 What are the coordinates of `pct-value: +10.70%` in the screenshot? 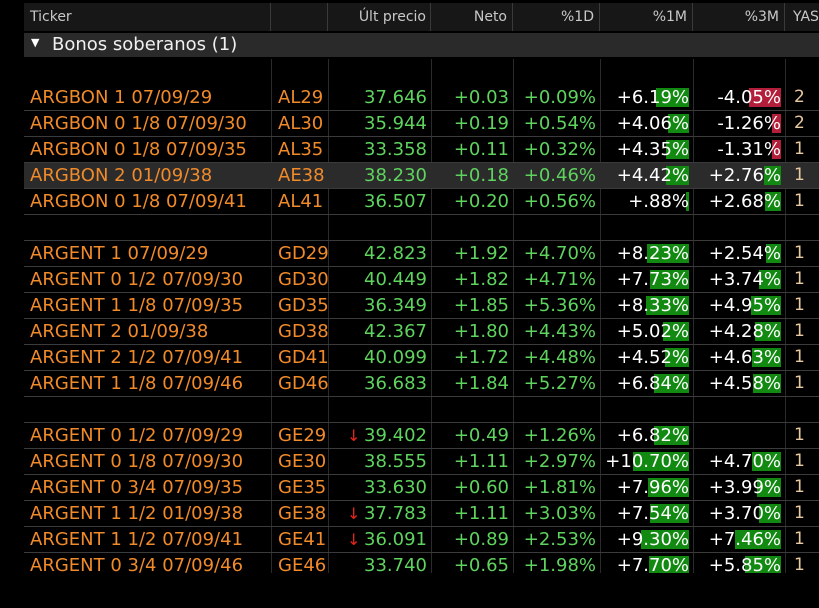 It's located at (647, 461).